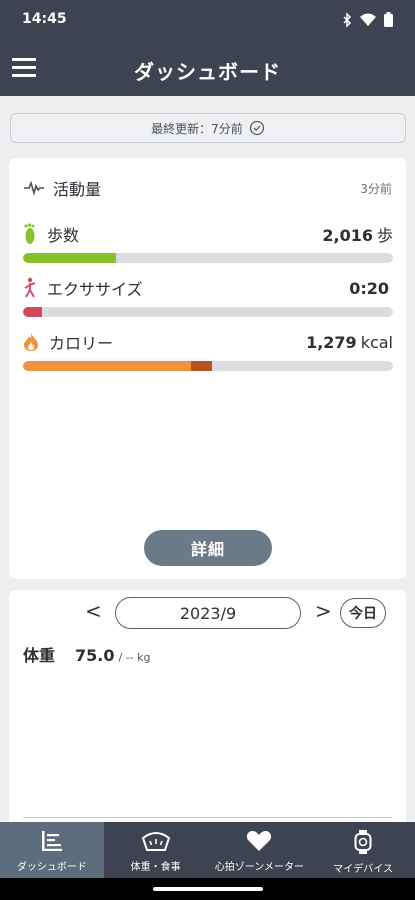 This screenshot has height=900, width=415. What do you see at coordinates (197, 128) in the screenshot?
I see `last-update-text: 最終更新：7分前` at bounding box center [197, 128].